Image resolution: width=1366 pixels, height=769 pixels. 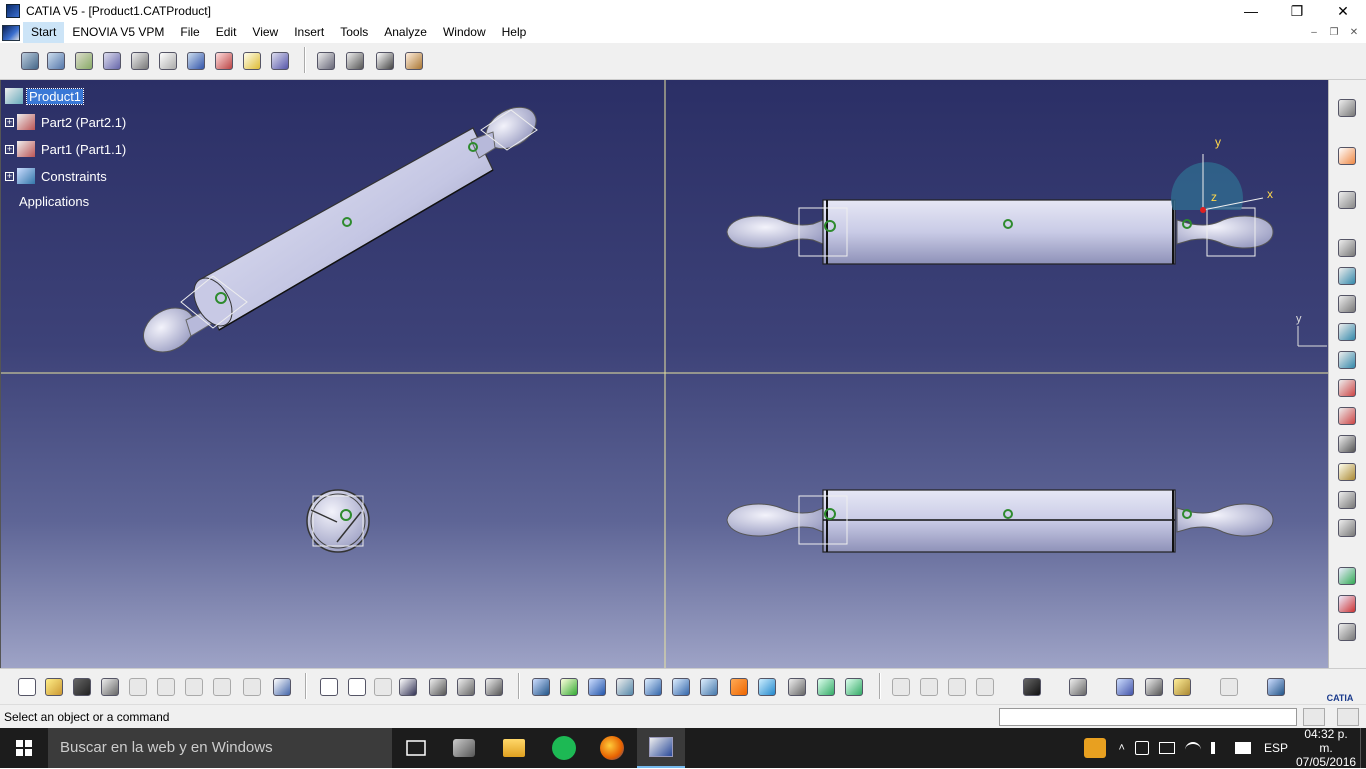 I want to click on fit-all-in-icon, so click(x=569, y=687).